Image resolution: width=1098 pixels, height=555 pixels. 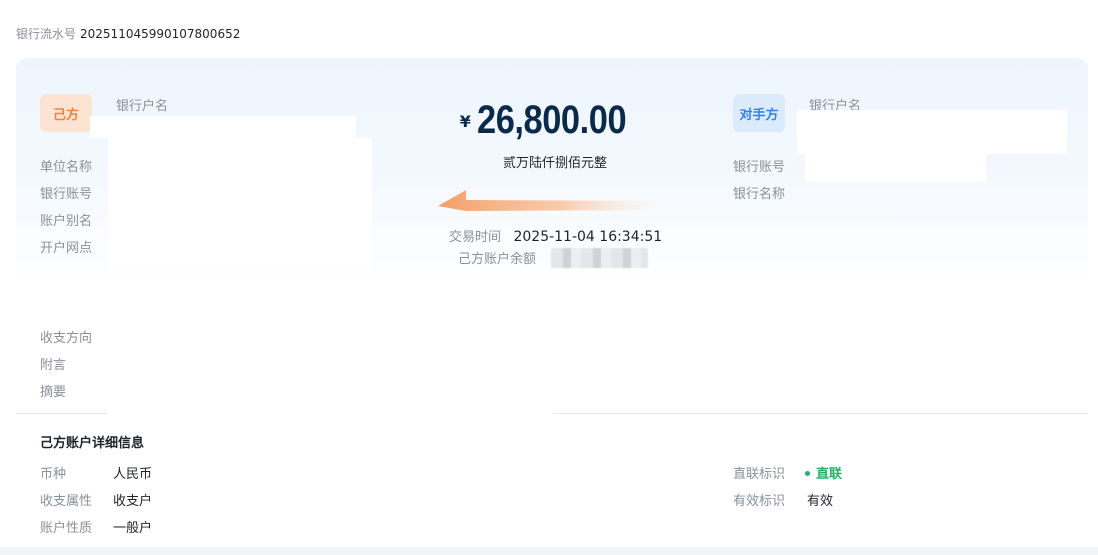 What do you see at coordinates (66, 501) in the screenshot?
I see `io-attr-label: 收支属性` at bounding box center [66, 501].